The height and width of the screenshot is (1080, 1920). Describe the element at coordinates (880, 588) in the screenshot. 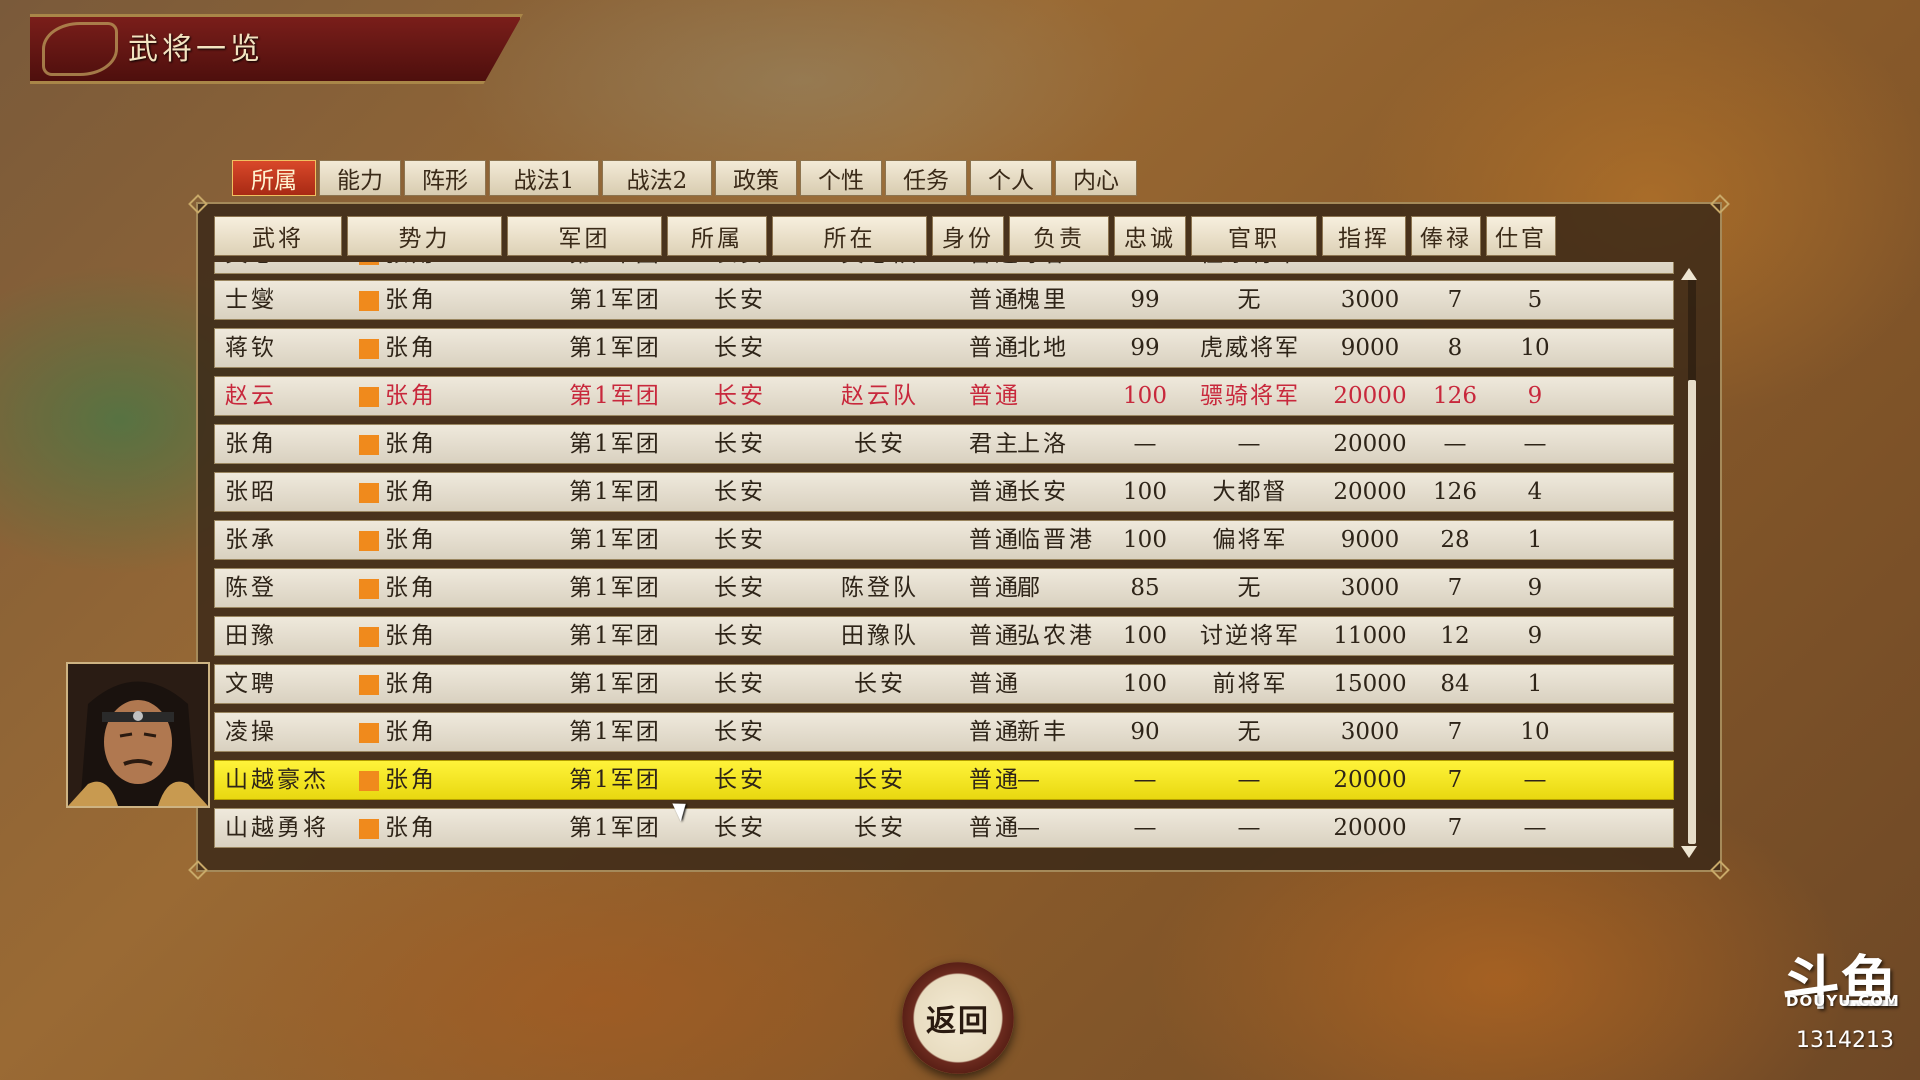

I see `cell-location: 陈登队` at that location.